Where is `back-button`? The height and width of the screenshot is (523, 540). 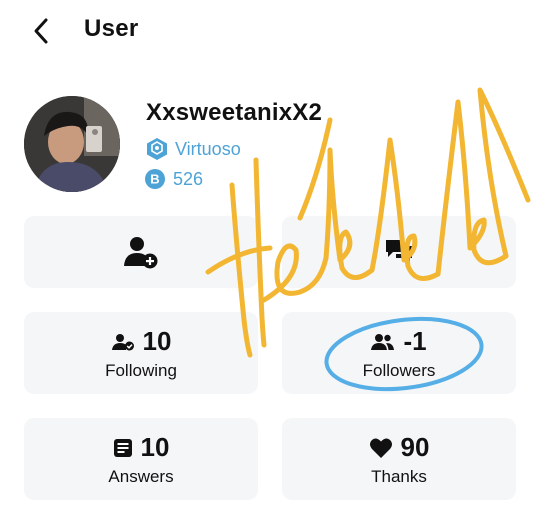
back-button is located at coordinates (42, 31).